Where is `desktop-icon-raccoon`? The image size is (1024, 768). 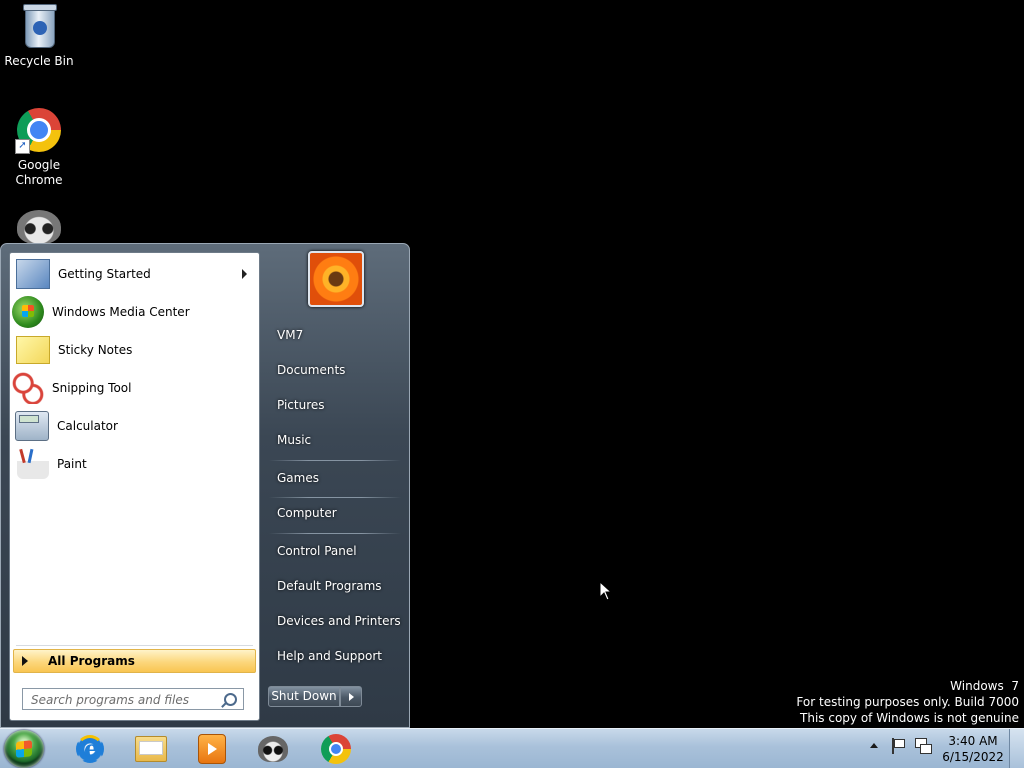
desktop-icon-raccoon is located at coordinates (39, 227).